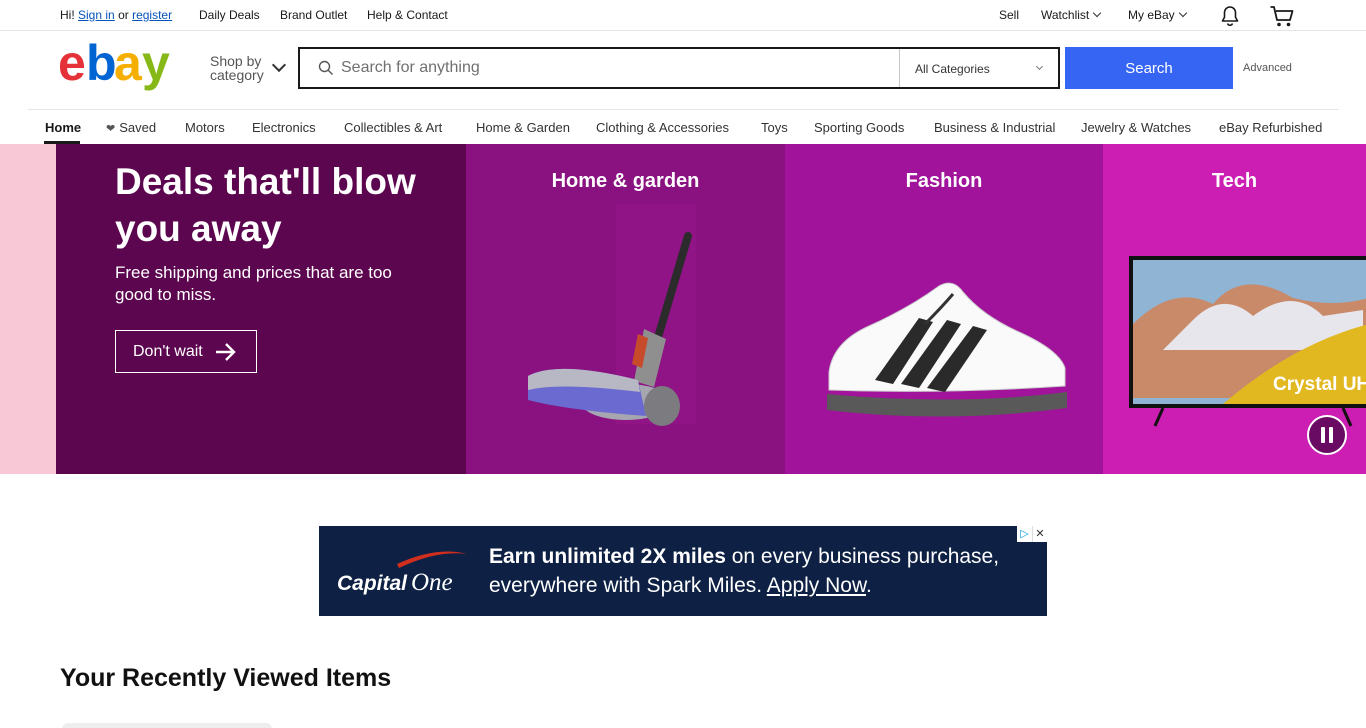 The width and height of the screenshot is (1366, 728). Describe the element at coordinates (1024, 534) in the screenshot. I see `ad-info-icon: ▷` at that location.